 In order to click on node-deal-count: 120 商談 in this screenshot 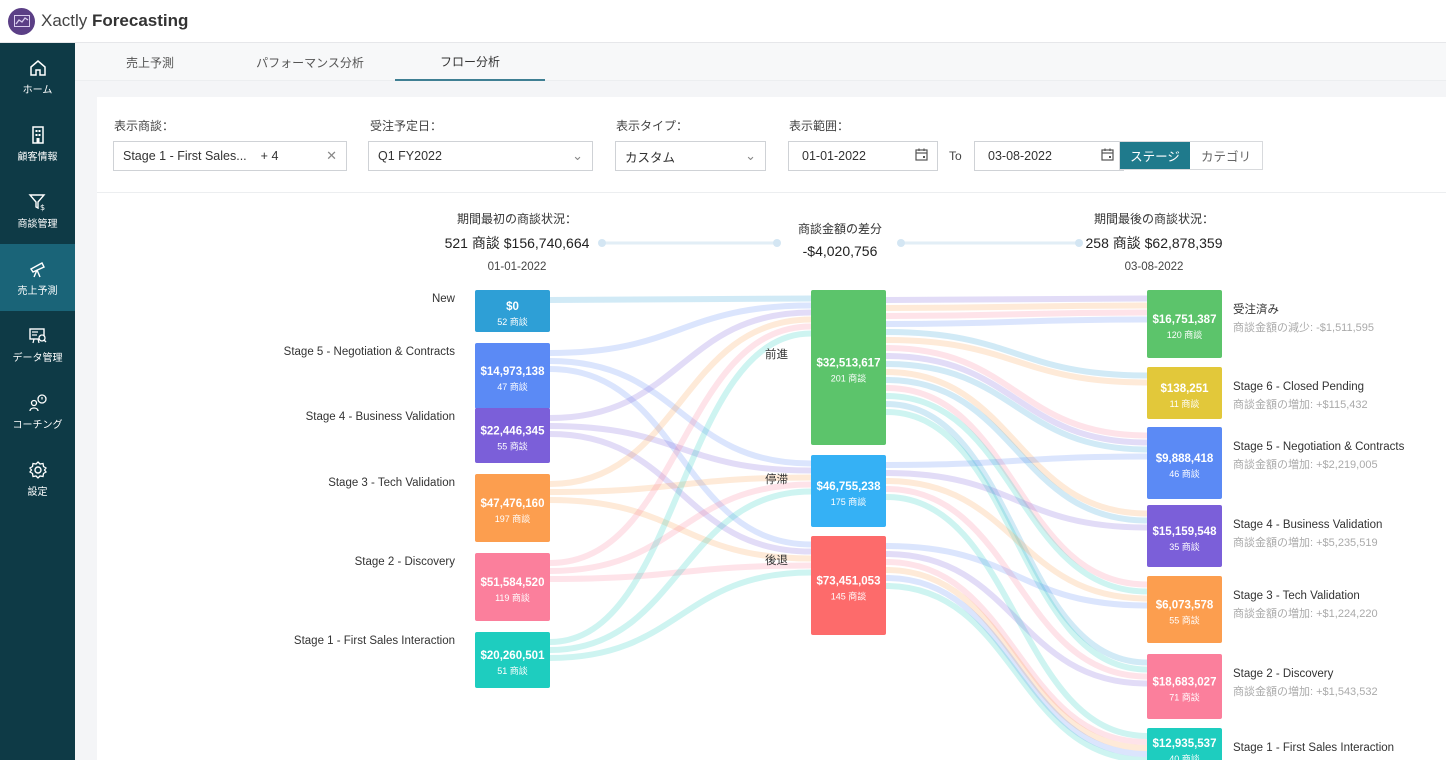, I will do `click(1185, 334)`.